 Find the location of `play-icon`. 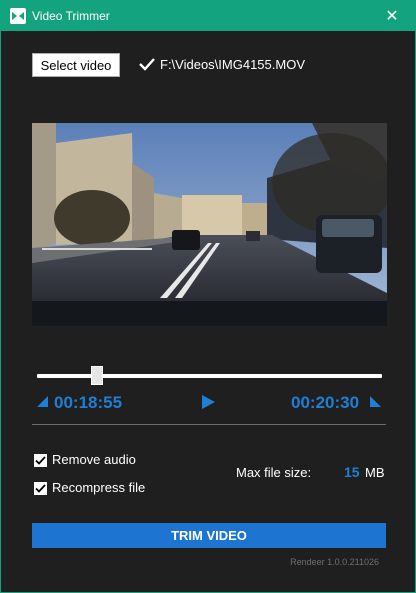

play-icon is located at coordinates (208, 402).